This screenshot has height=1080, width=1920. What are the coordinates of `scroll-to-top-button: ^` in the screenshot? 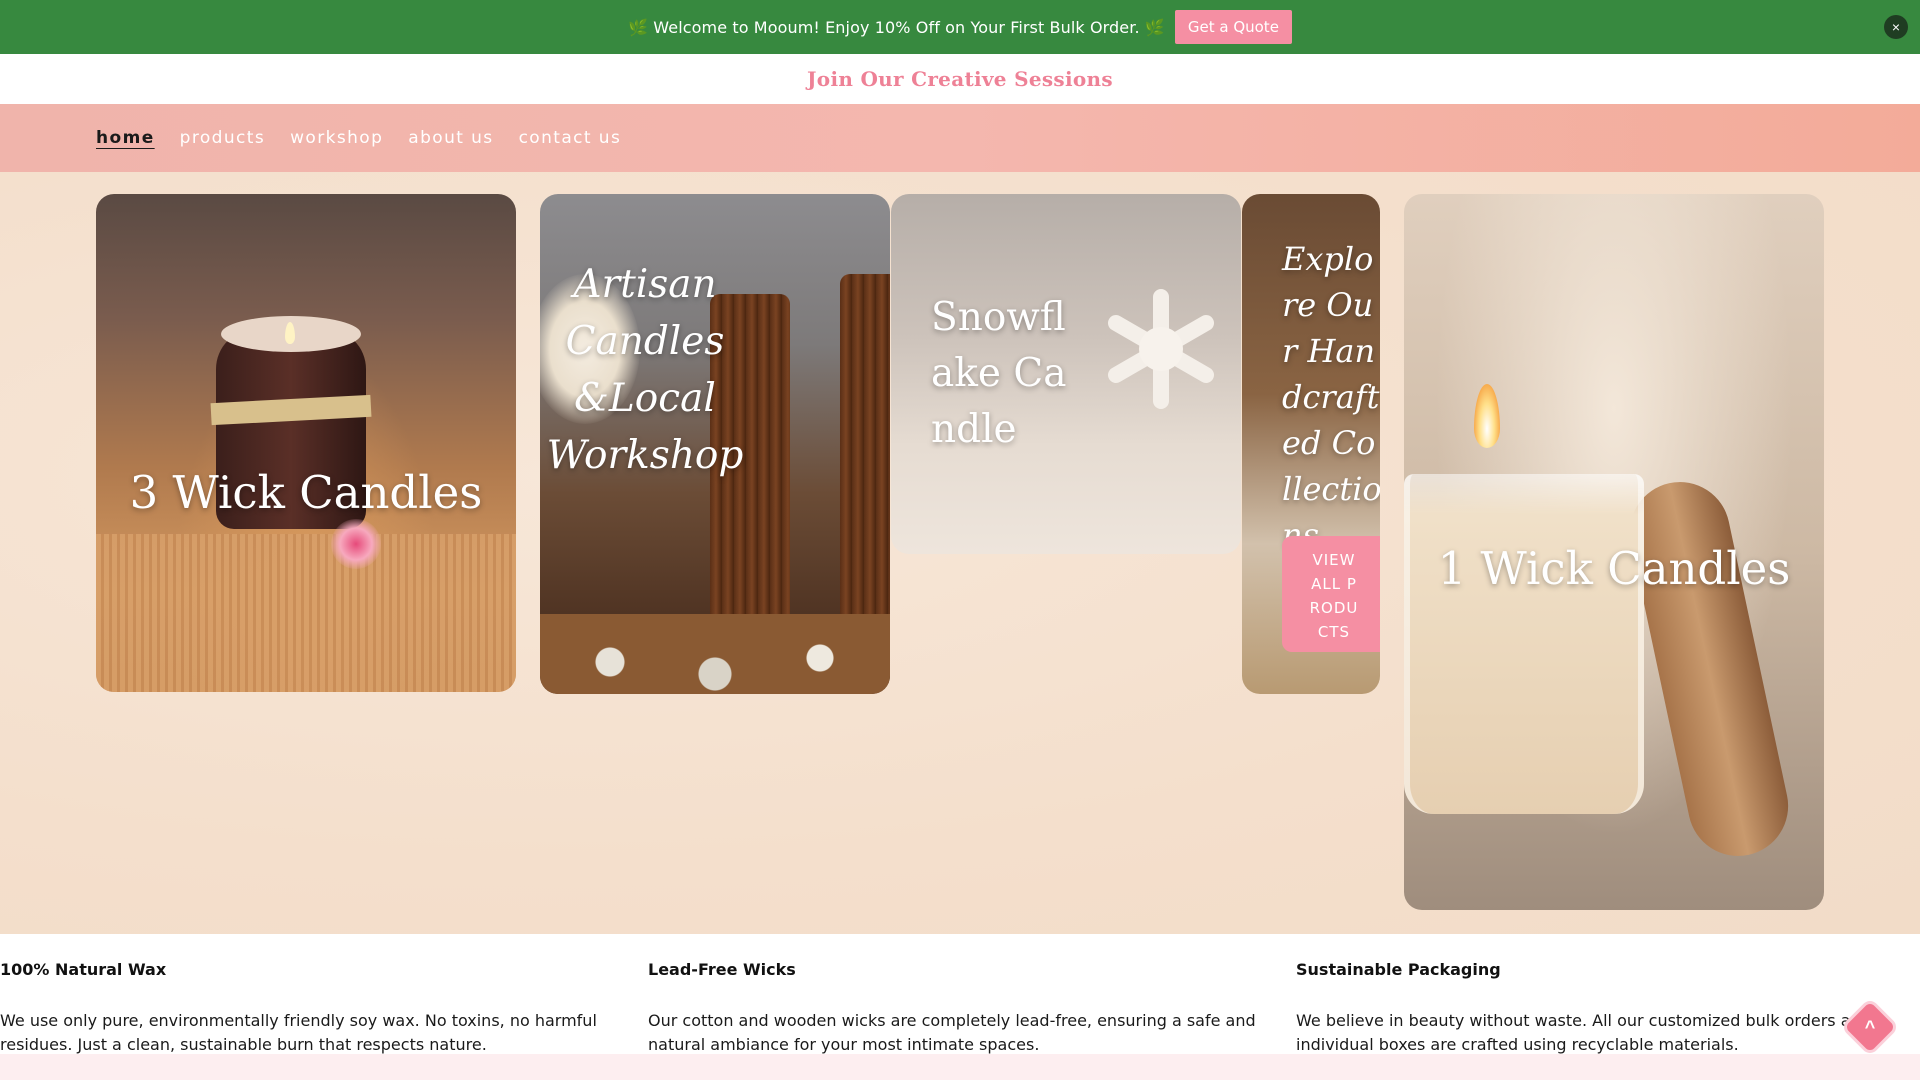 It's located at (1870, 1027).